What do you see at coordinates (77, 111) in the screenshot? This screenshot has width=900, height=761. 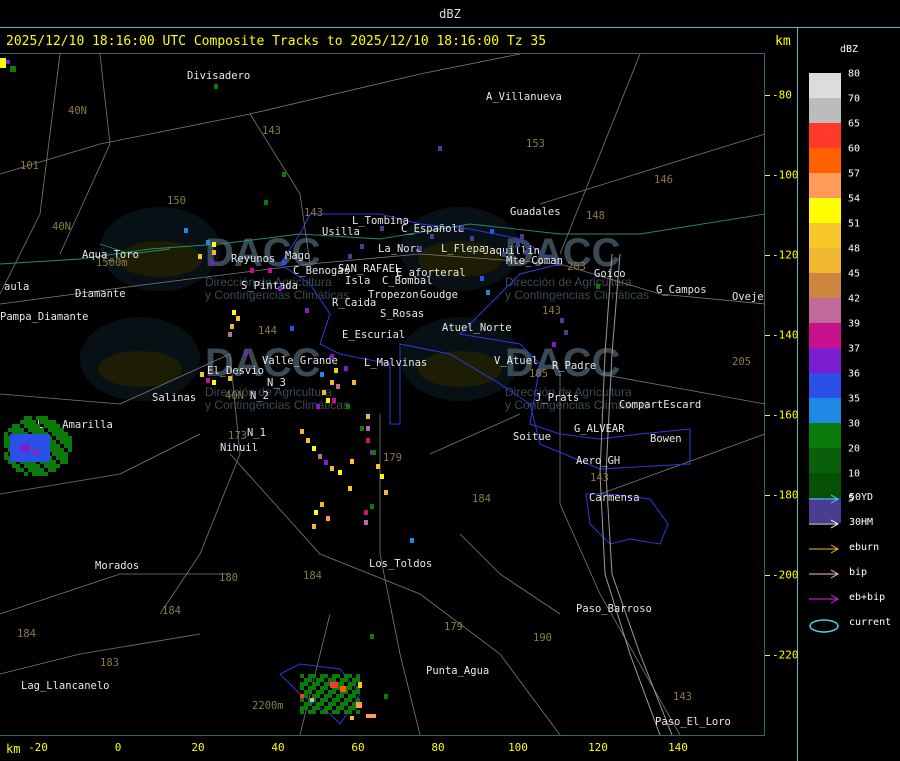 I see `route-number: 40N` at bounding box center [77, 111].